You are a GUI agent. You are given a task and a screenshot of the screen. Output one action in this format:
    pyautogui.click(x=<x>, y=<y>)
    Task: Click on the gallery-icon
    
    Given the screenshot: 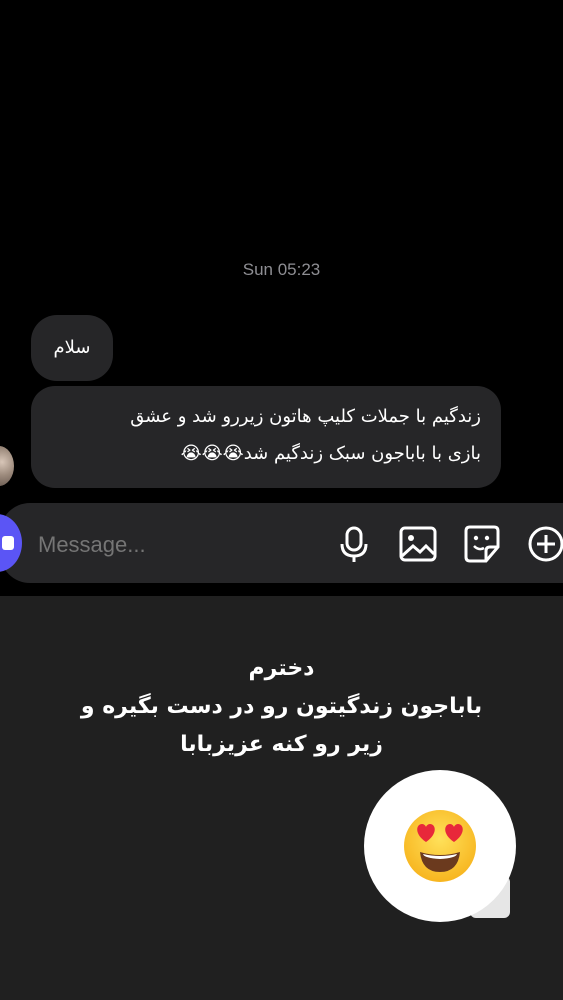 What is the action you would take?
    pyautogui.click(x=418, y=544)
    